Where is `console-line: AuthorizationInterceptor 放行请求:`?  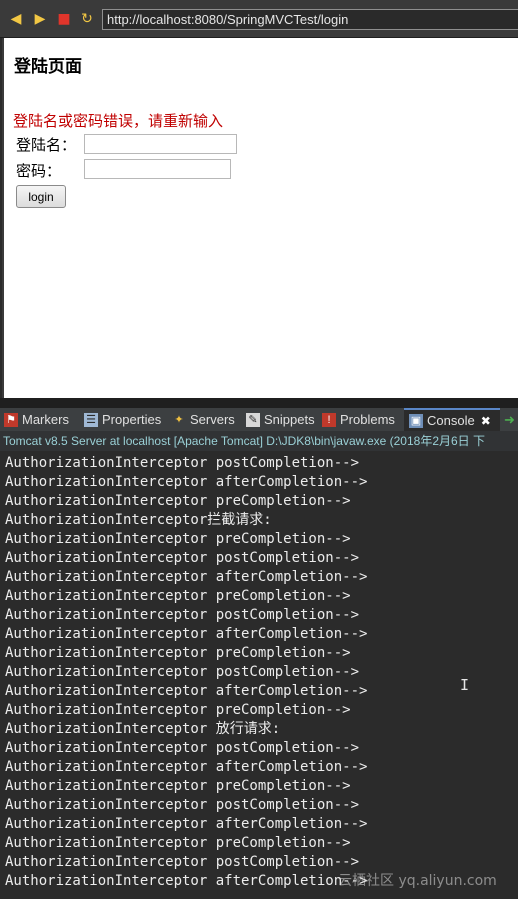 console-line: AuthorizationInterceptor 放行请求: is located at coordinates (143, 729).